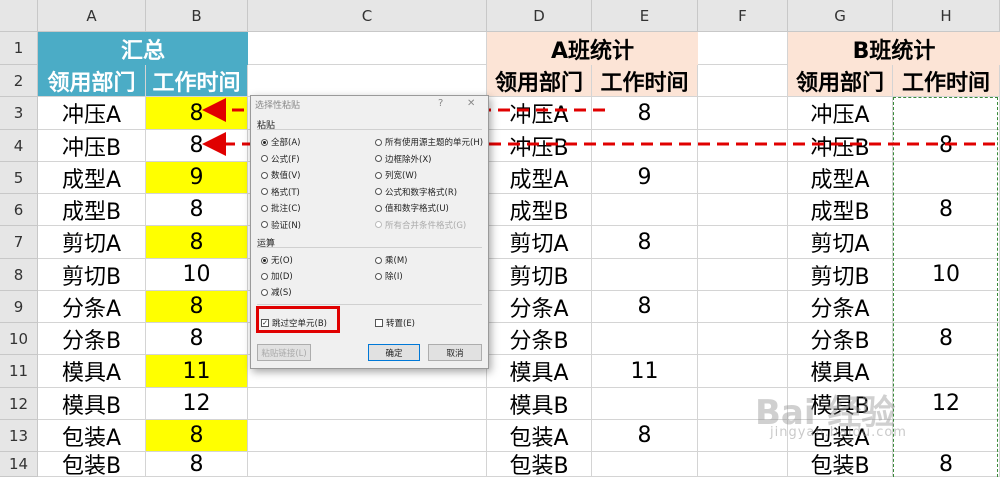  Describe the element at coordinates (282, 277) in the screenshot. I see `option-label: 加(D)` at that location.